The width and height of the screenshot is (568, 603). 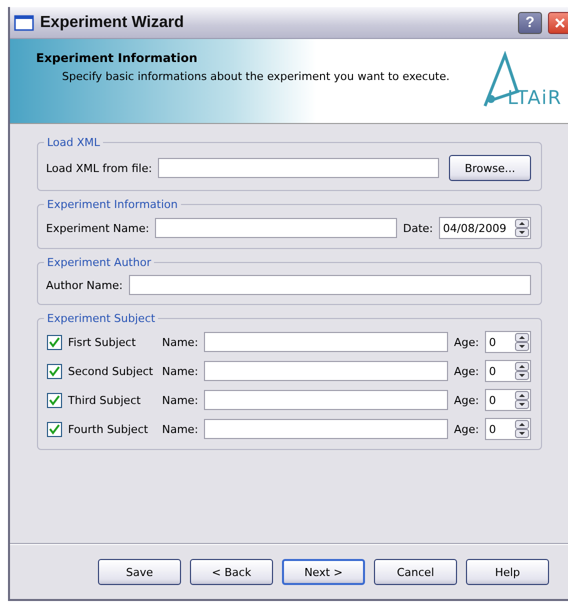 I want to click on checkbox-label: Fisrt Subject, so click(x=102, y=342).